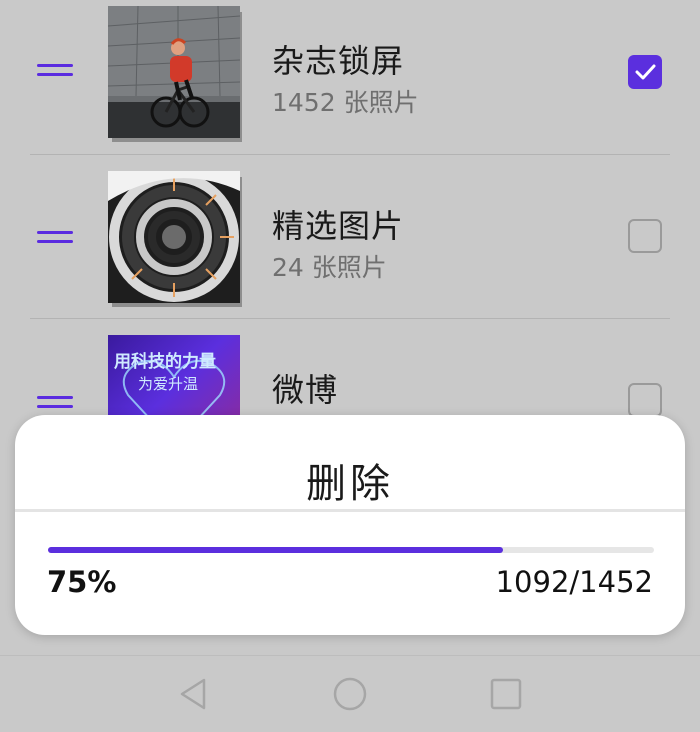 The height and width of the screenshot is (732, 700). Describe the element at coordinates (168, 384) in the screenshot. I see `banner-text-line2: 为爱升温` at that location.